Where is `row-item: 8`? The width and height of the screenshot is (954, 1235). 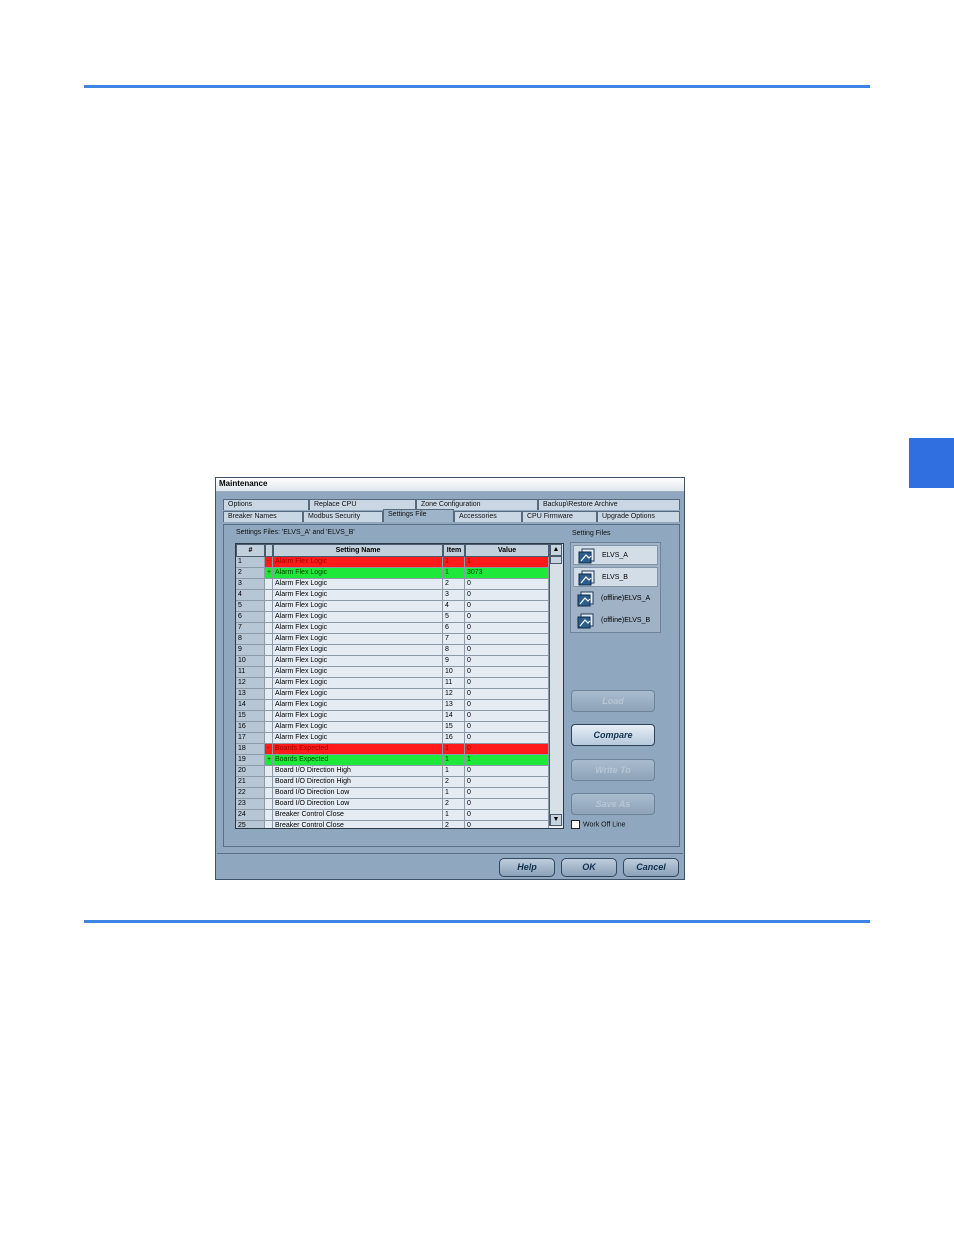
row-item: 8 is located at coordinates (454, 650).